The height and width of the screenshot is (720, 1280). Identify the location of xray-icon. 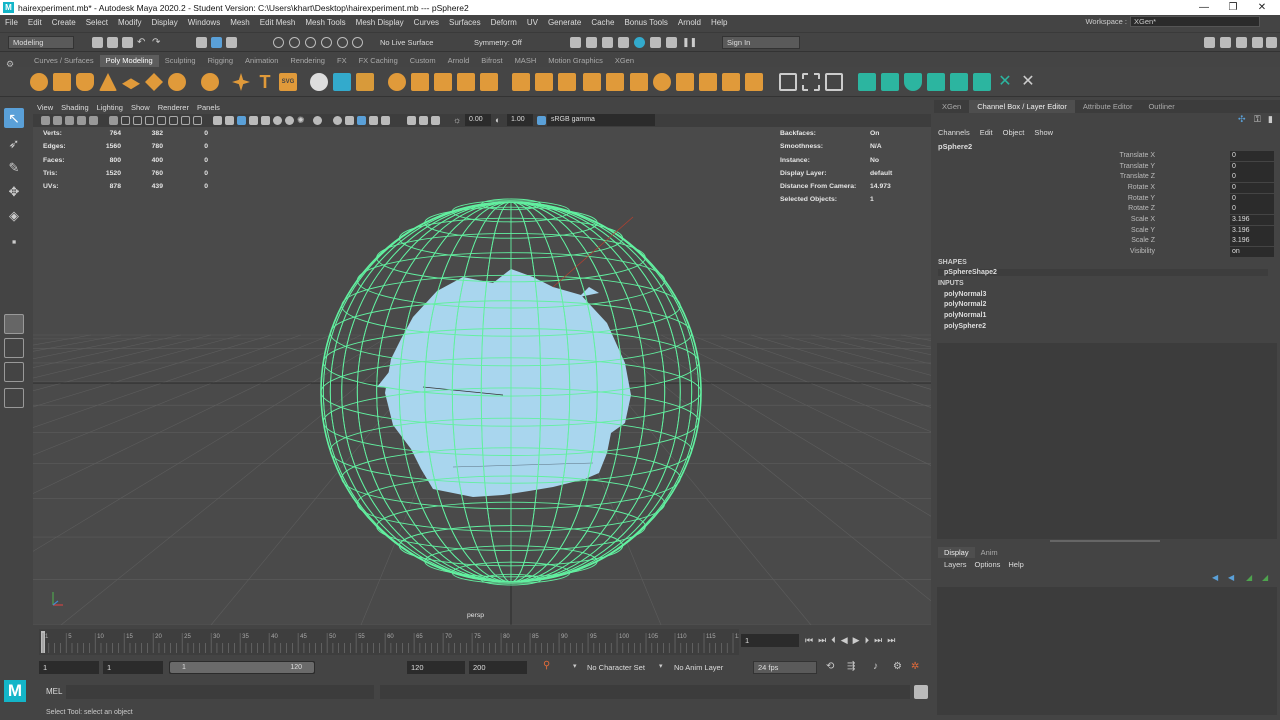
(361, 120).